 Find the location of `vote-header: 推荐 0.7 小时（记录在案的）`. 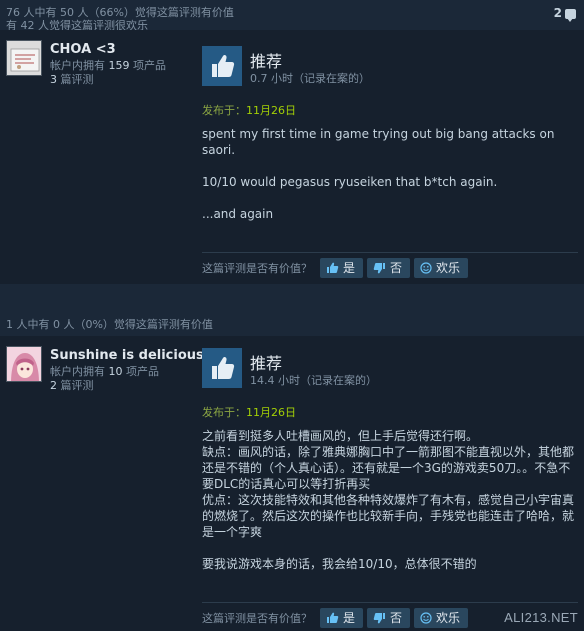

vote-header: 推荐 0.7 小时（记录在案的） is located at coordinates (390, 68).